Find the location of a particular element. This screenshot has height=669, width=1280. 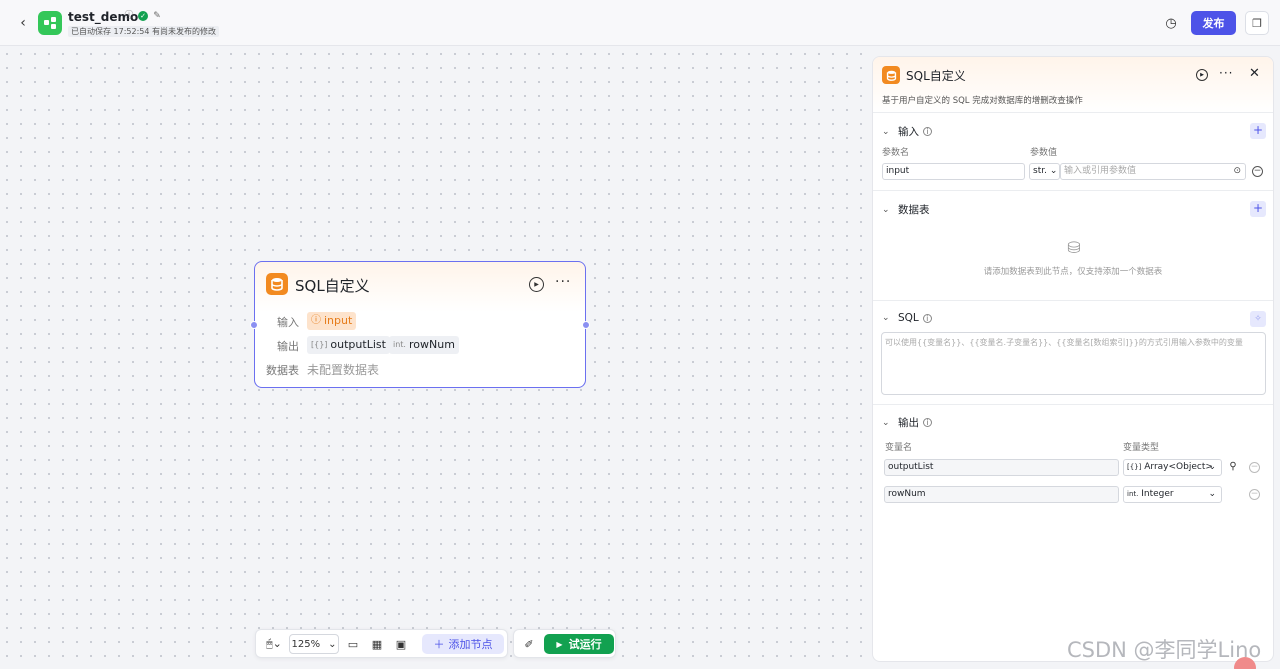

db-section-header: ⌄ 数据表 is located at coordinates (906, 209).